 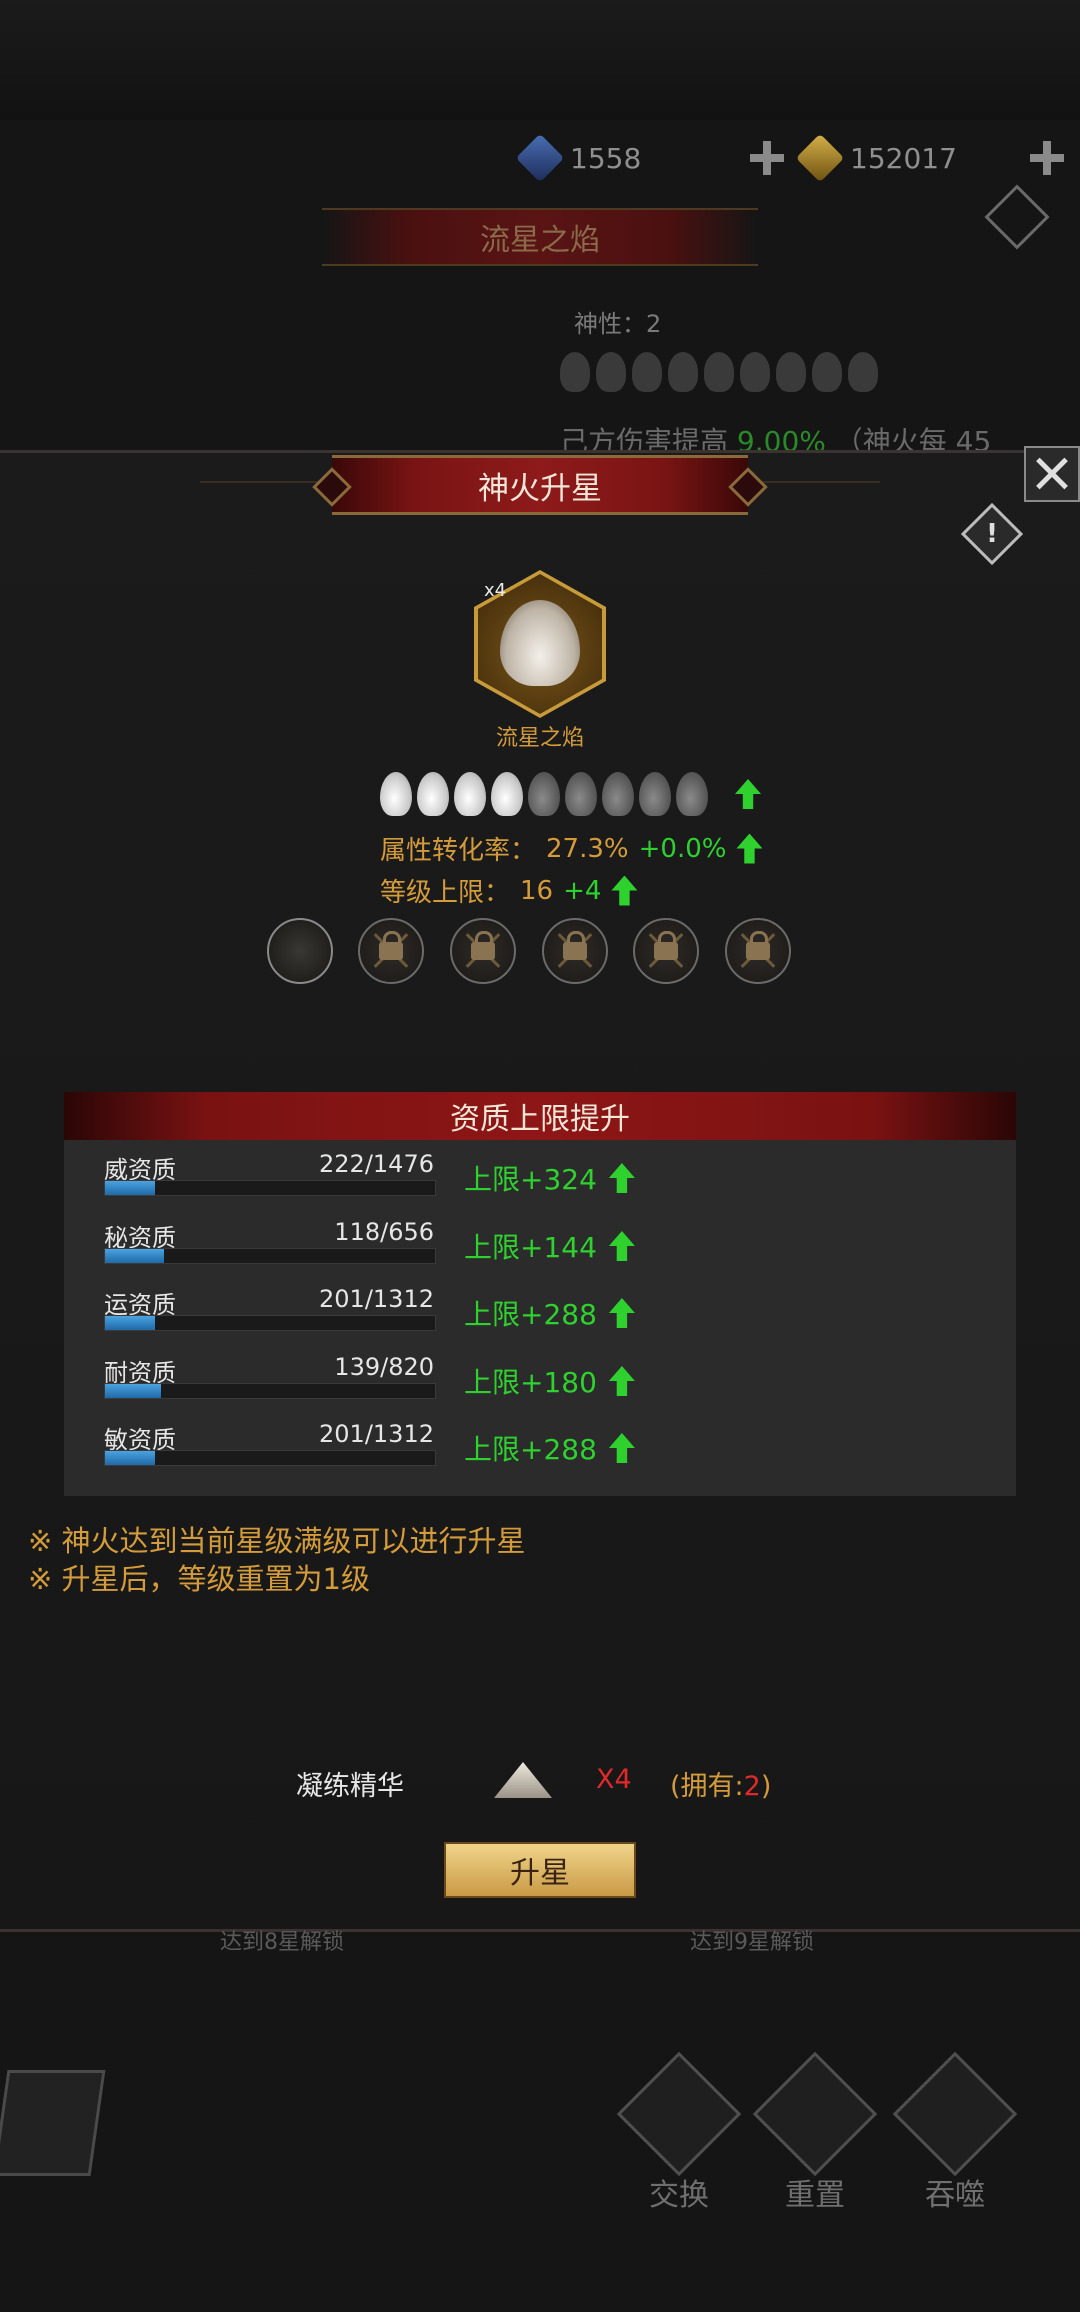 I want to click on item-count-badge: x4, so click(x=495, y=590).